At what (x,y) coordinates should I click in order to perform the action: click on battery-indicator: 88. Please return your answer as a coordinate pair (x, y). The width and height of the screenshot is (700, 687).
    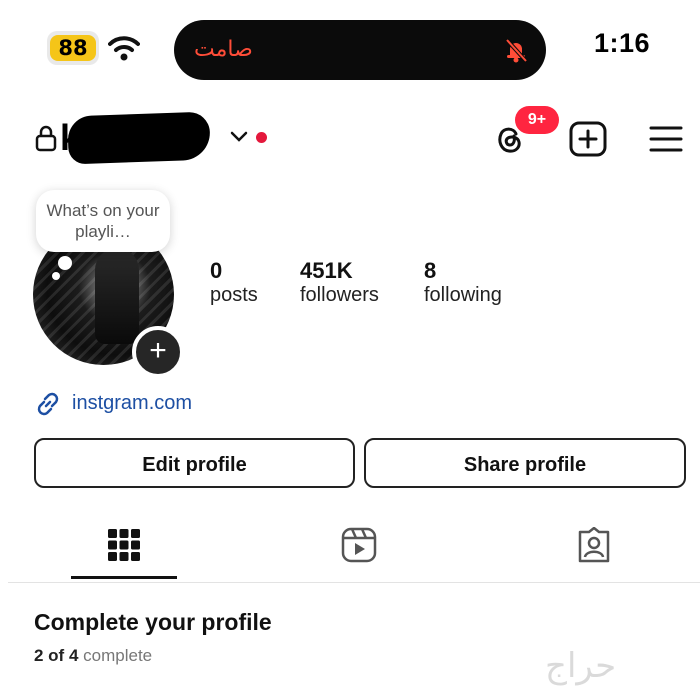
    Looking at the image, I should click on (73, 48).